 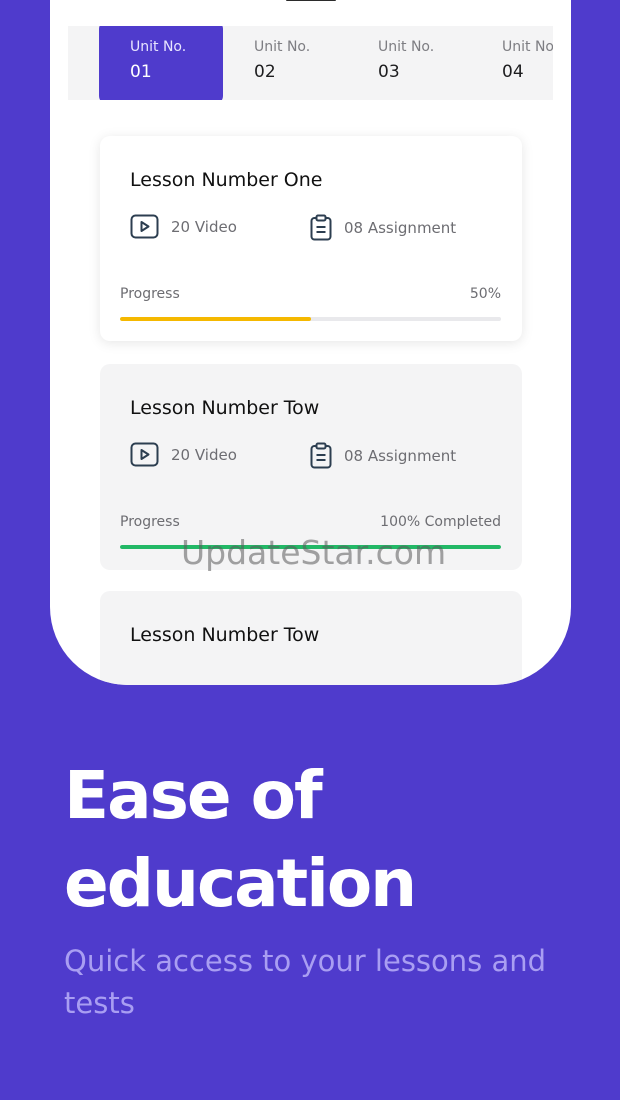 I want to click on tab-unit-03: Unit No. 03, so click(x=409, y=63).